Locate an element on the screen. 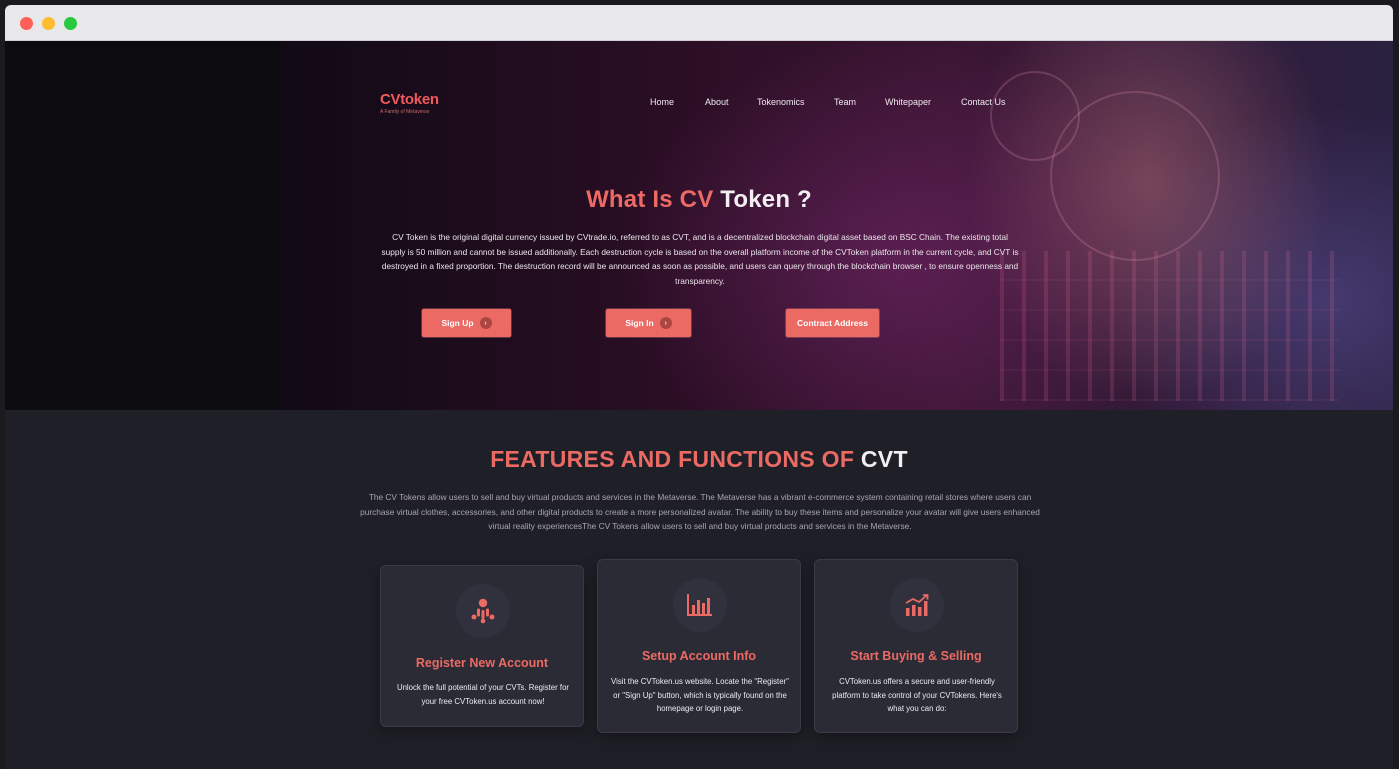  features-title-highlight: FEATURES AND FUNCTIONS OF is located at coordinates (672, 459).